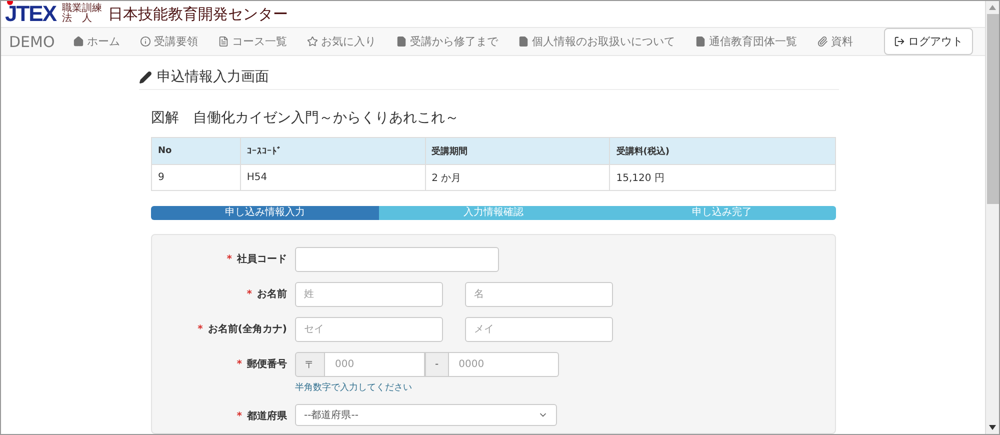 Image resolution: width=1000 pixels, height=435 pixels. What do you see at coordinates (992, 7) in the screenshot?
I see `scroll-up-icon` at bounding box center [992, 7].